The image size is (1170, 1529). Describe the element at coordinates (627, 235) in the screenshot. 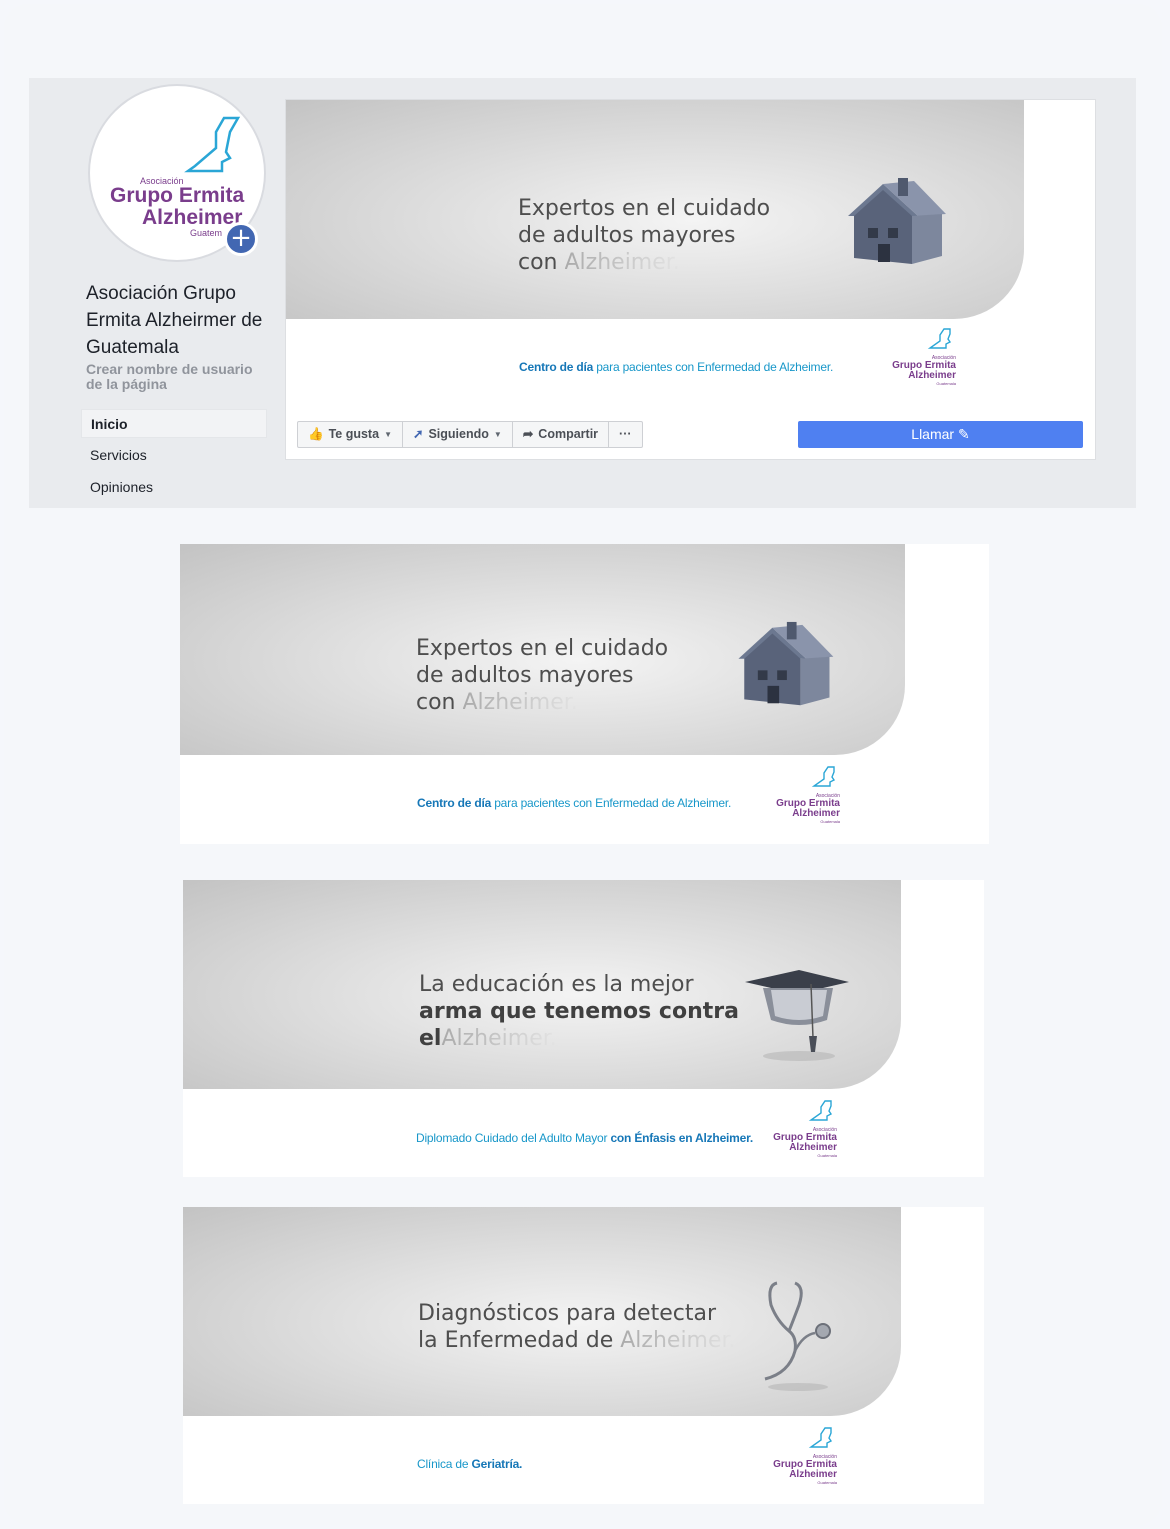

I see `cover-headline-line2: de adultos mayores` at that location.